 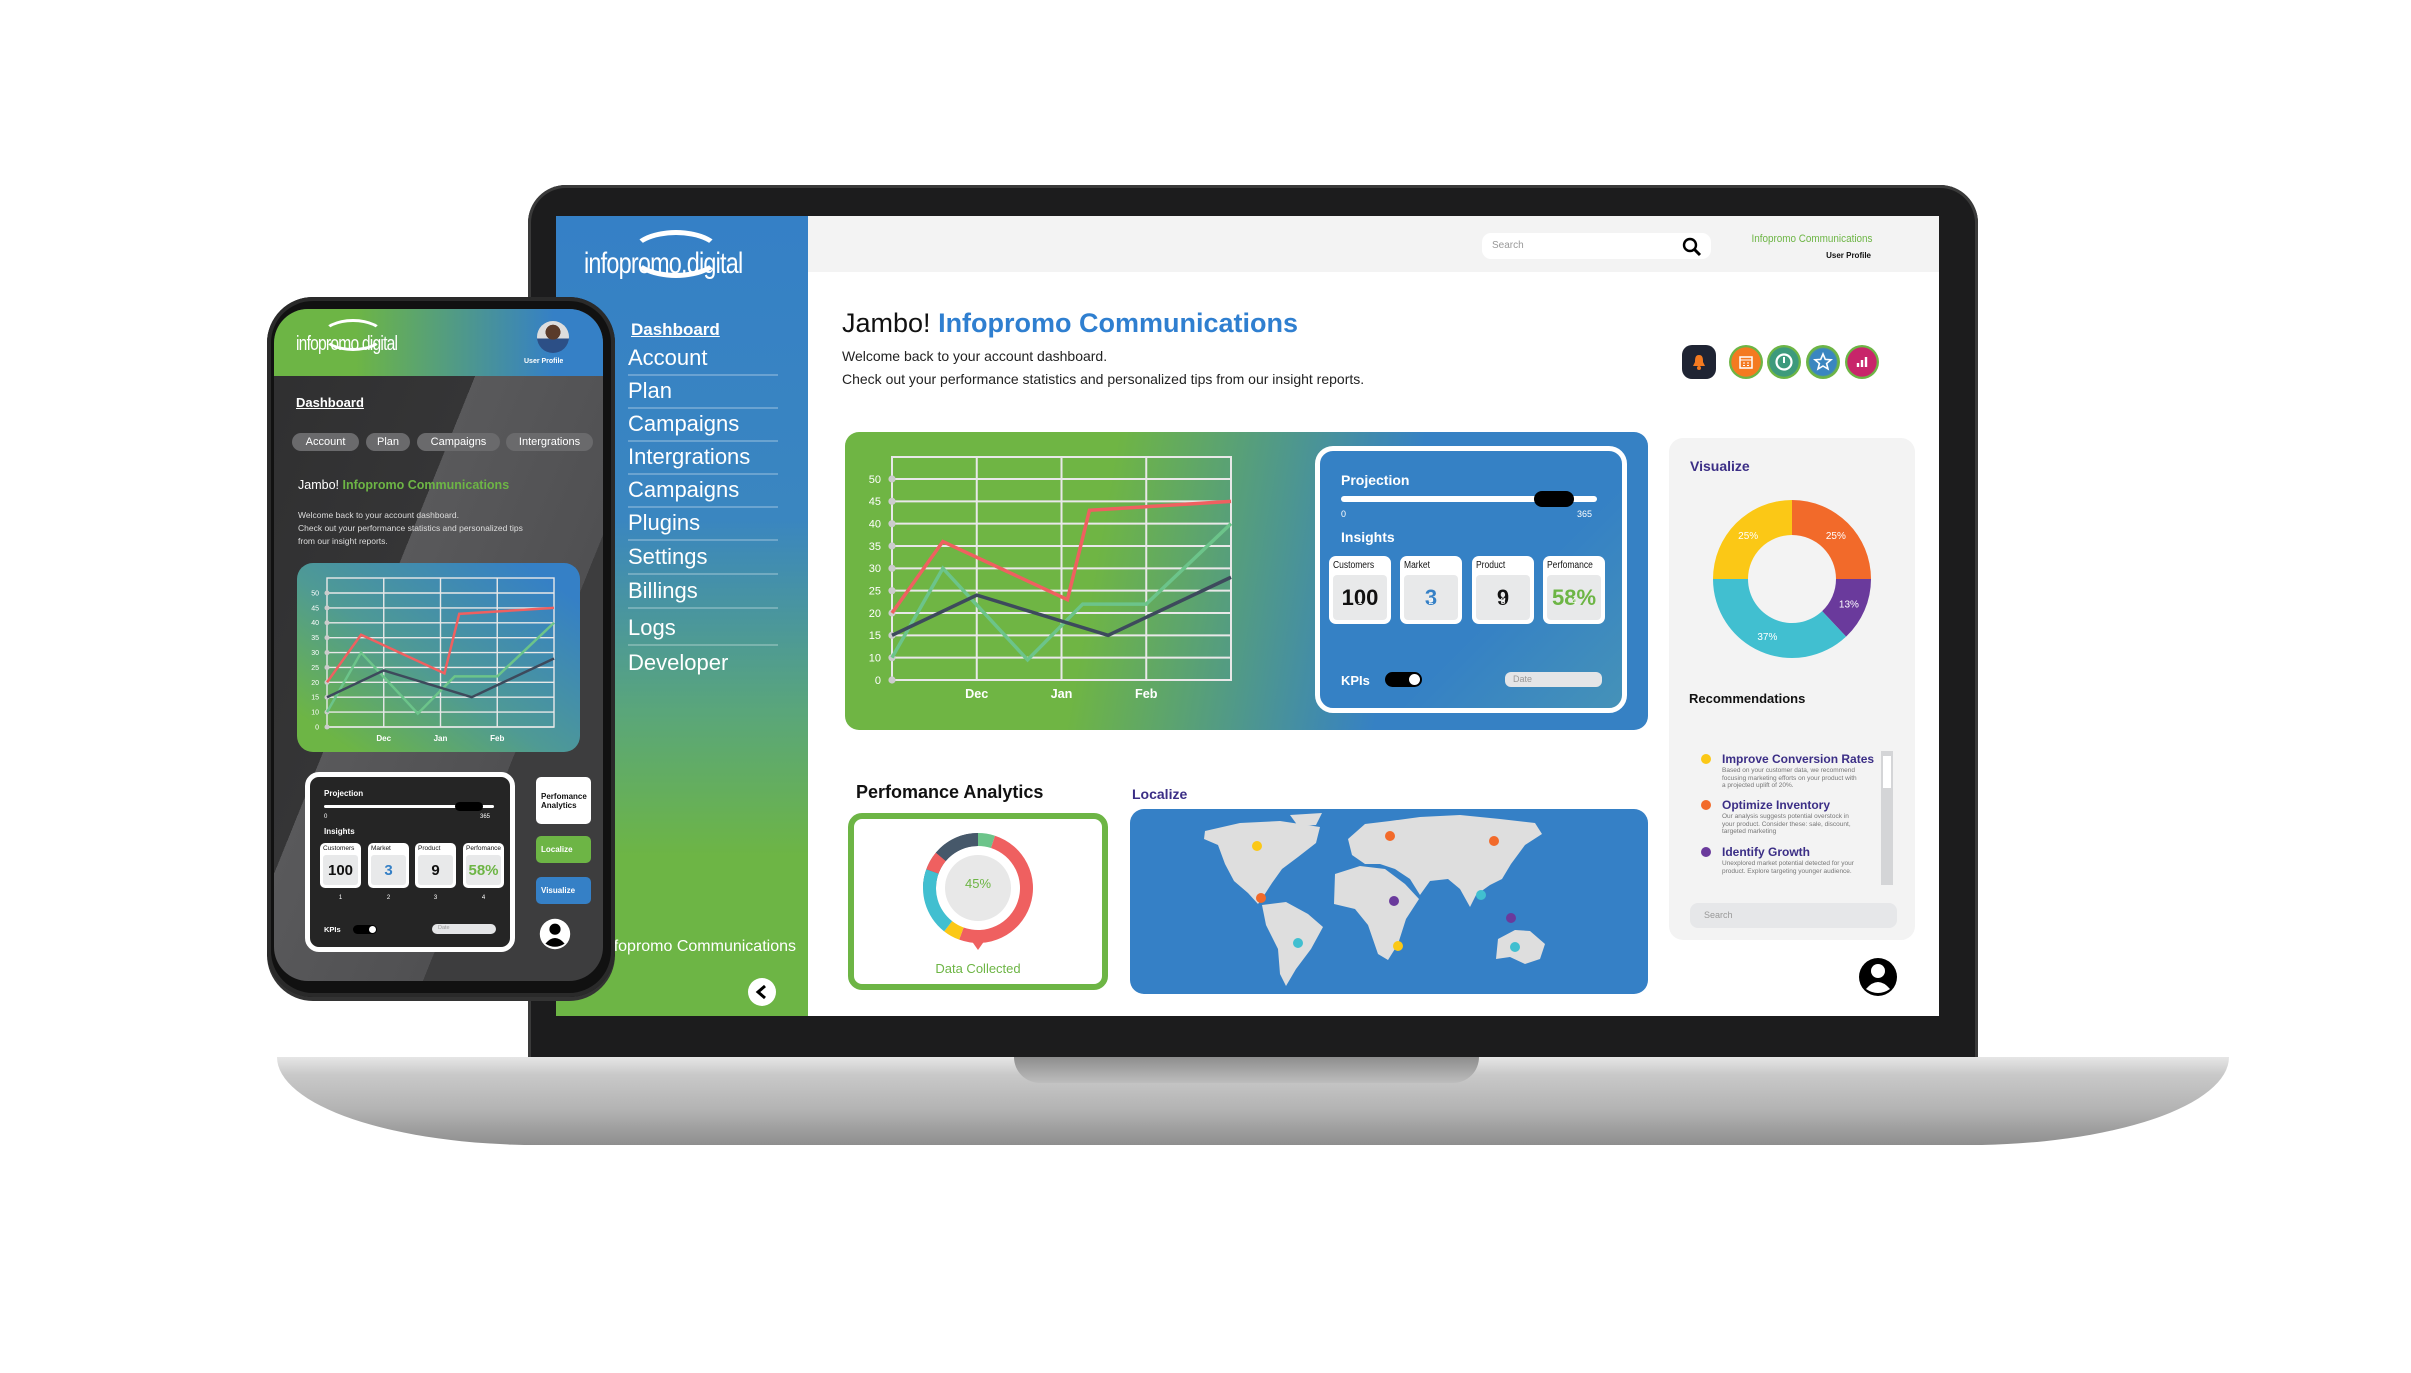 What do you see at coordinates (1692, 247) in the screenshot?
I see `search-icon` at bounding box center [1692, 247].